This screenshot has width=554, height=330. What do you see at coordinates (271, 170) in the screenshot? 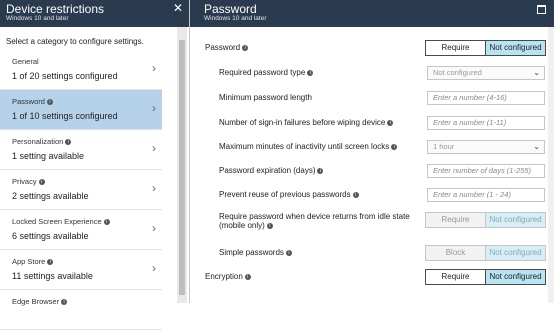
I see `expiration-label: Password expiration (days) i` at bounding box center [271, 170].